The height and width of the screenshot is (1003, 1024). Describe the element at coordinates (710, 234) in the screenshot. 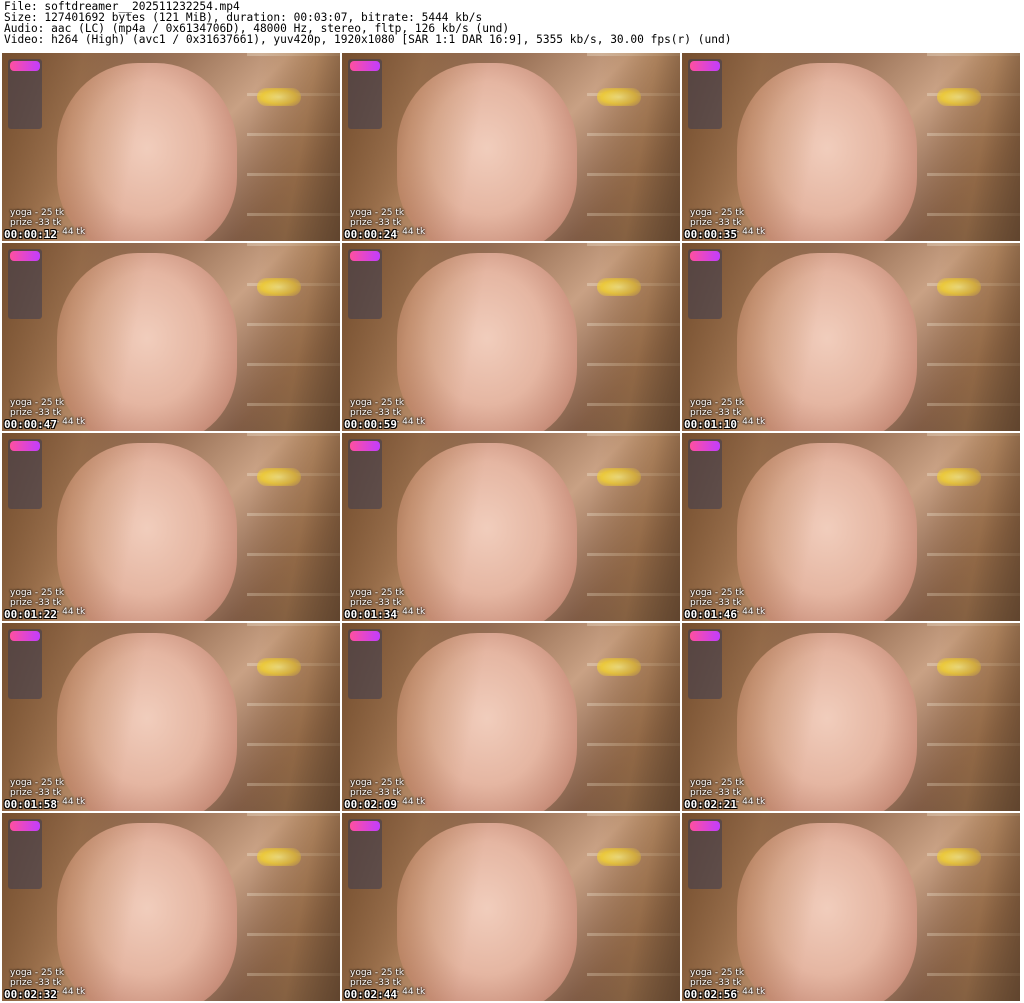

I see `thumbnail-timestamp: 00:00:35` at that location.